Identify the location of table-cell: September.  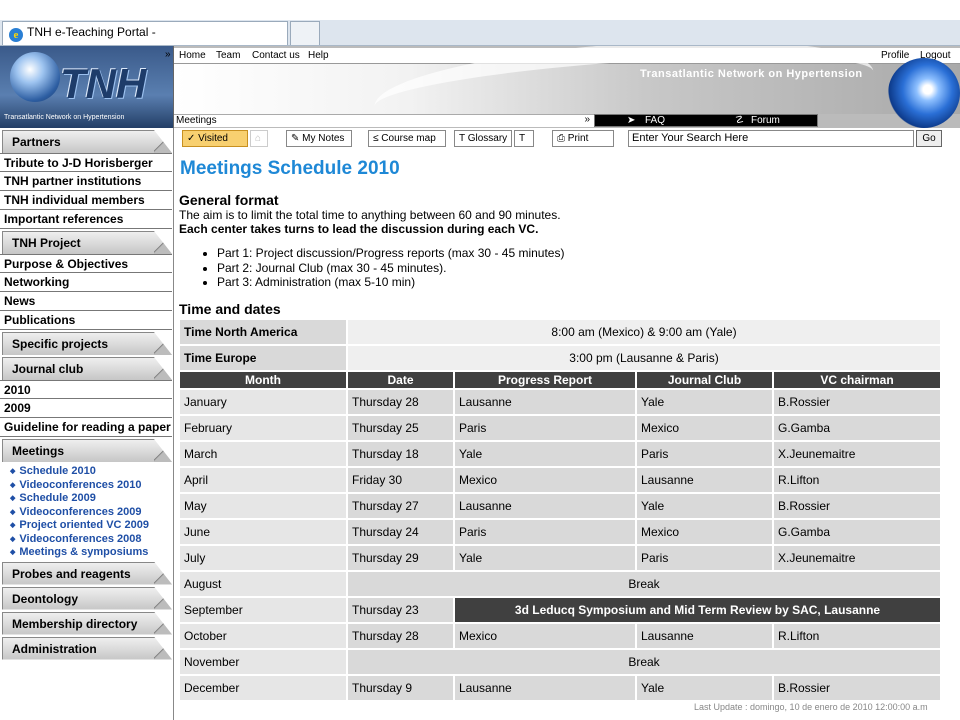
(263, 610).